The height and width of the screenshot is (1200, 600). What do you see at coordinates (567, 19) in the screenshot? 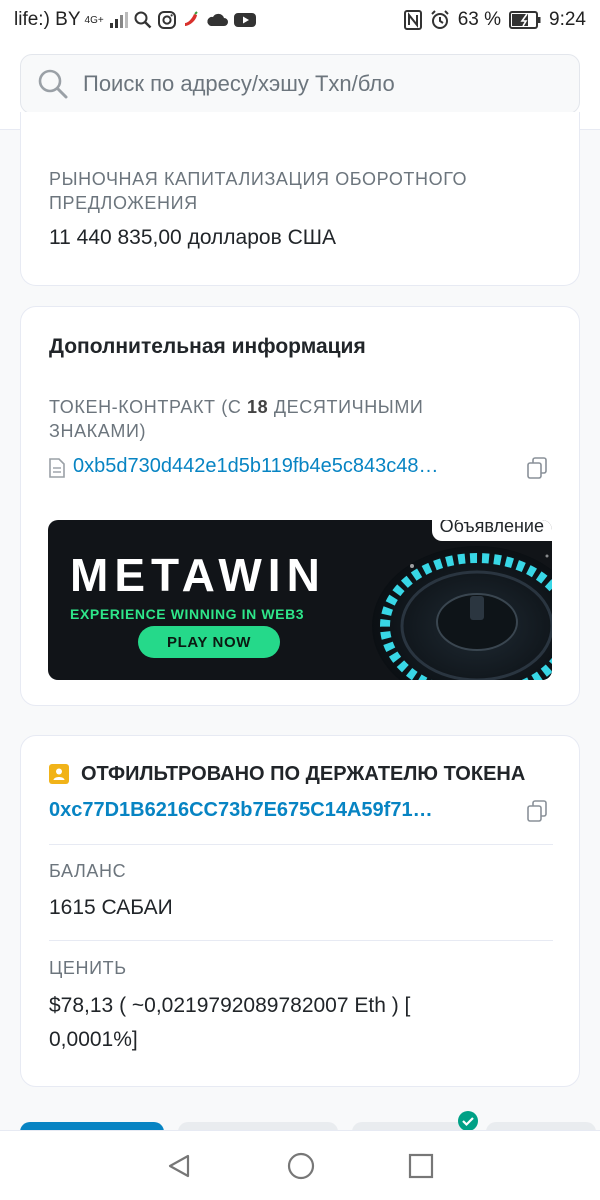
I see `clock: 9:24` at bounding box center [567, 19].